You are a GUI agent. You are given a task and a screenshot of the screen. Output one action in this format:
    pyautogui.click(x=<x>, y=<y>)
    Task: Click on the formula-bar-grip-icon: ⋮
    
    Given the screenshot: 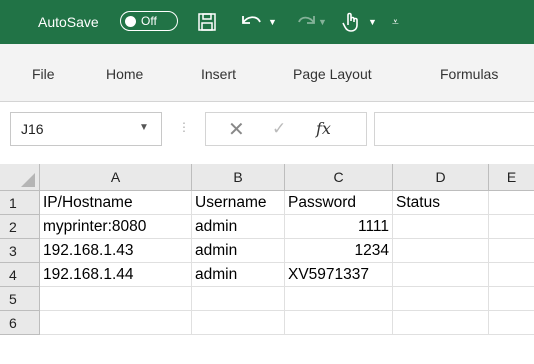 What is the action you would take?
    pyautogui.click(x=184, y=127)
    